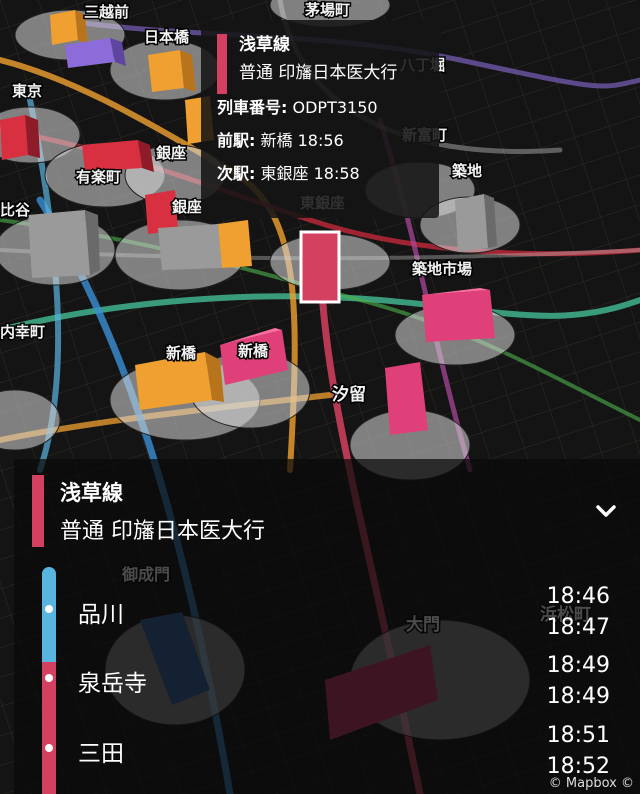 The image size is (640, 794). What do you see at coordinates (98, 177) in the screenshot?
I see `station-label-yurakucho: 有楽町` at bounding box center [98, 177].